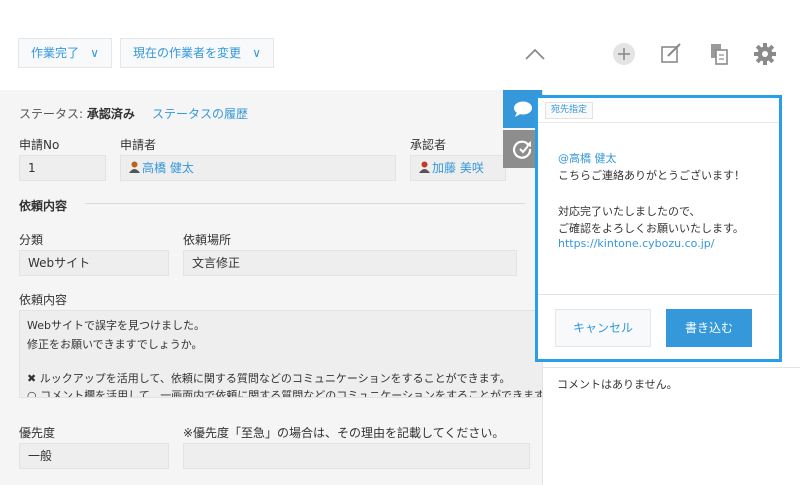 Image resolution: width=800 pixels, height=485 pixels. Describe the element at coordinates (535, 54) in the screenshot. I see `collapse-icon` at that location.